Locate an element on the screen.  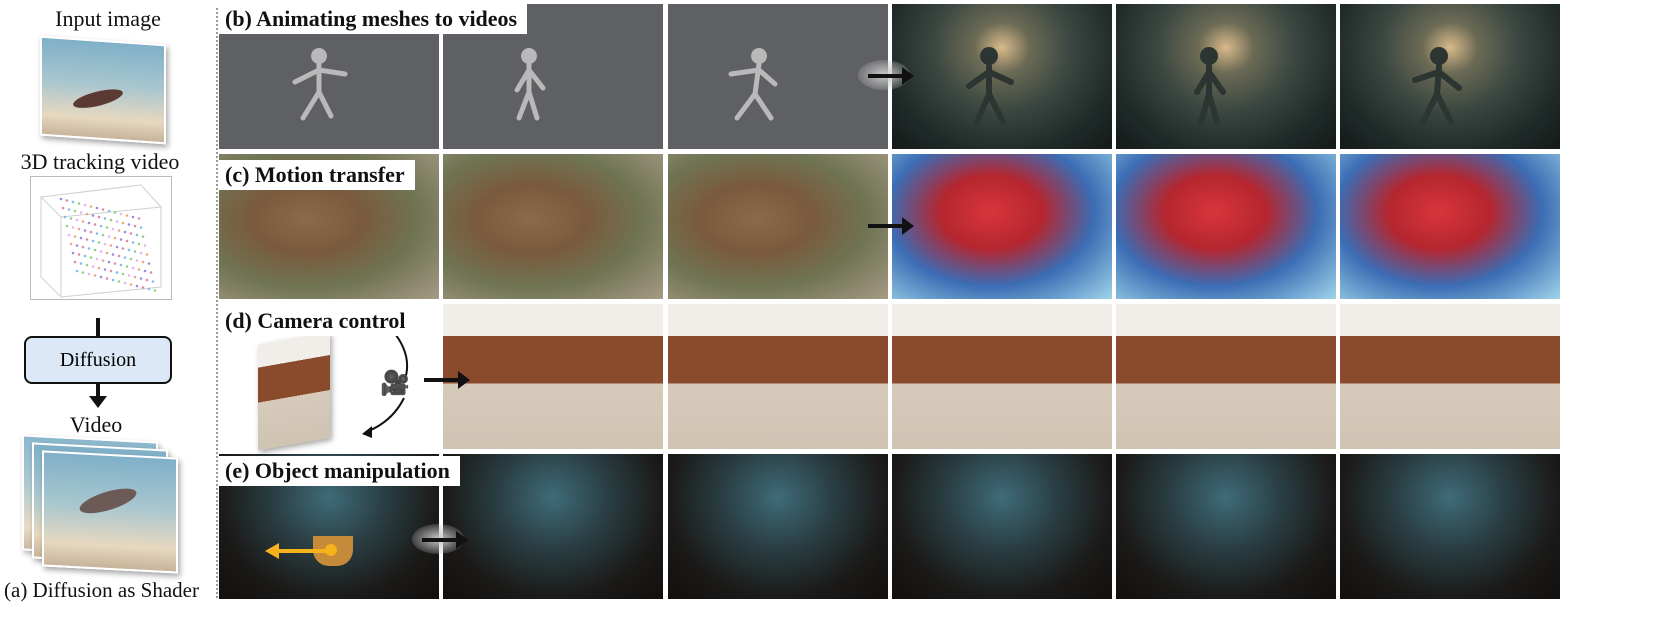
video-output-thumbnail is located at coordinates (110, 512).